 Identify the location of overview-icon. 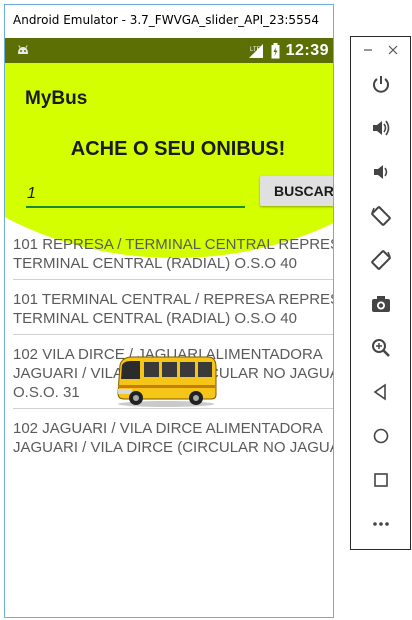
(381, 480).